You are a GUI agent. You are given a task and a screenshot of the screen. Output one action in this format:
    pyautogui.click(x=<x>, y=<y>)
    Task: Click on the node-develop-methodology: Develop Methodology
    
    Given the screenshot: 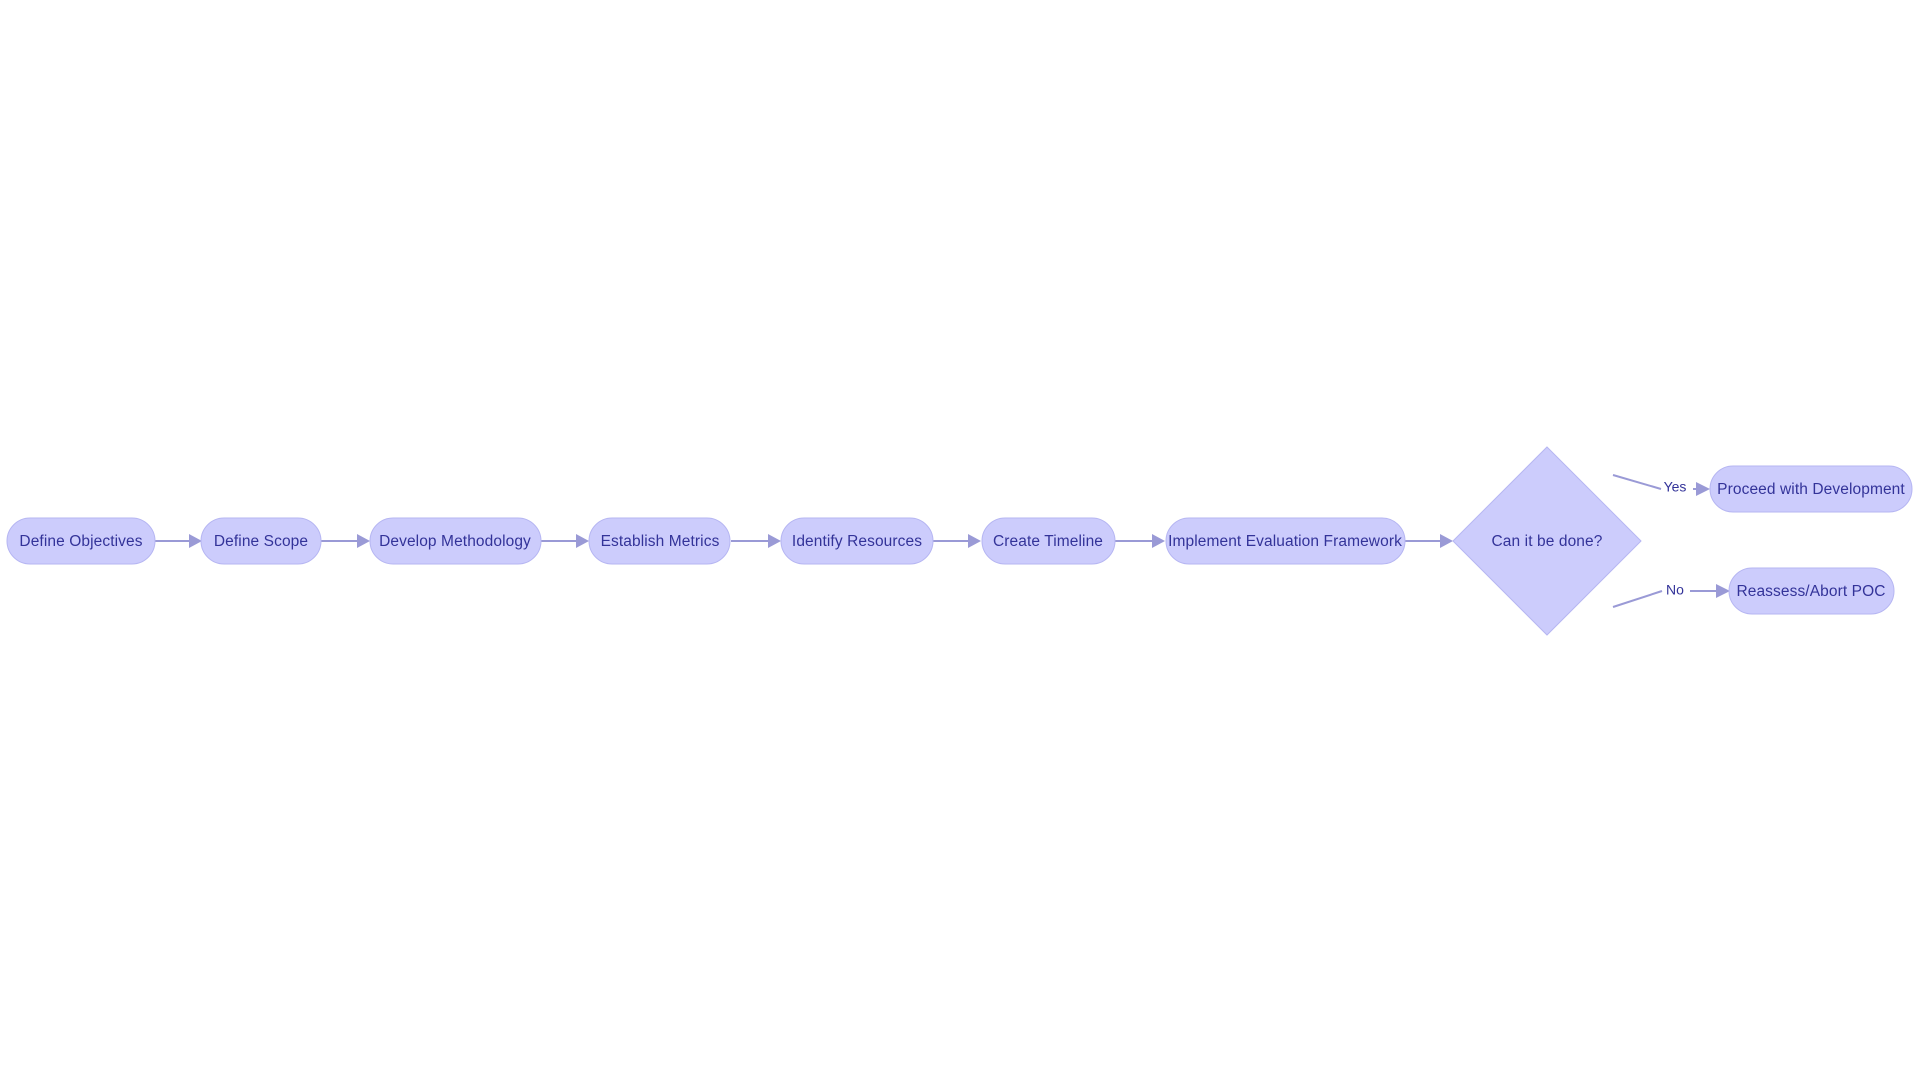 What is the action you would take?
    pyautogui.click(x=455, y=541)
    